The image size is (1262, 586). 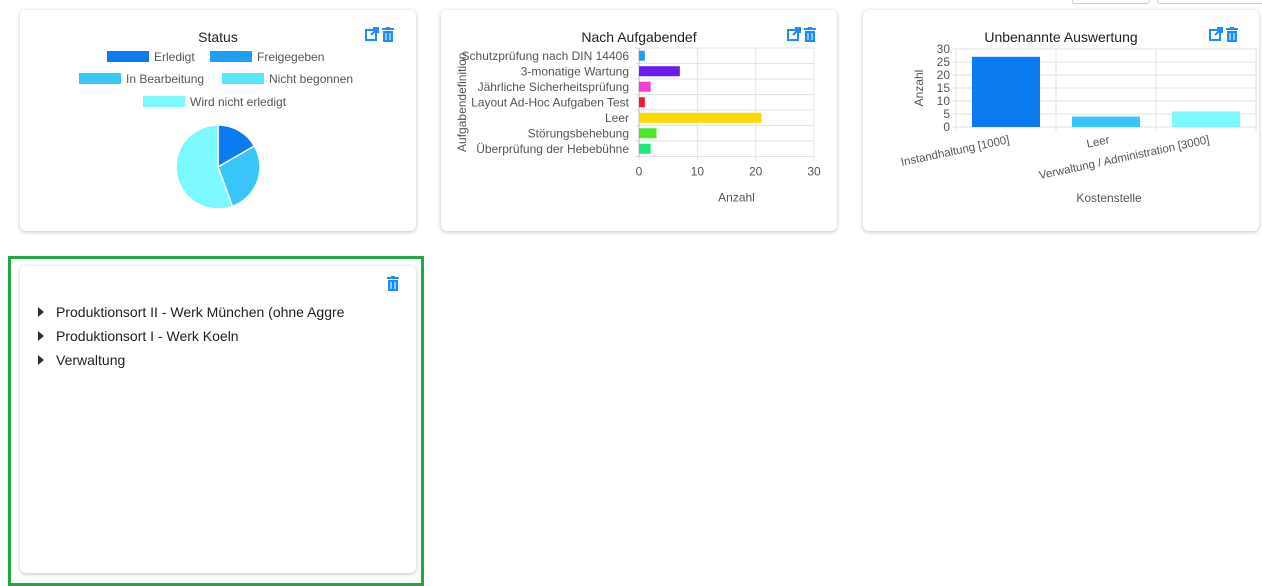 I want to click on tree-item-label: Produktionsort I - Werk Koeln, so click(x=147, y=336).